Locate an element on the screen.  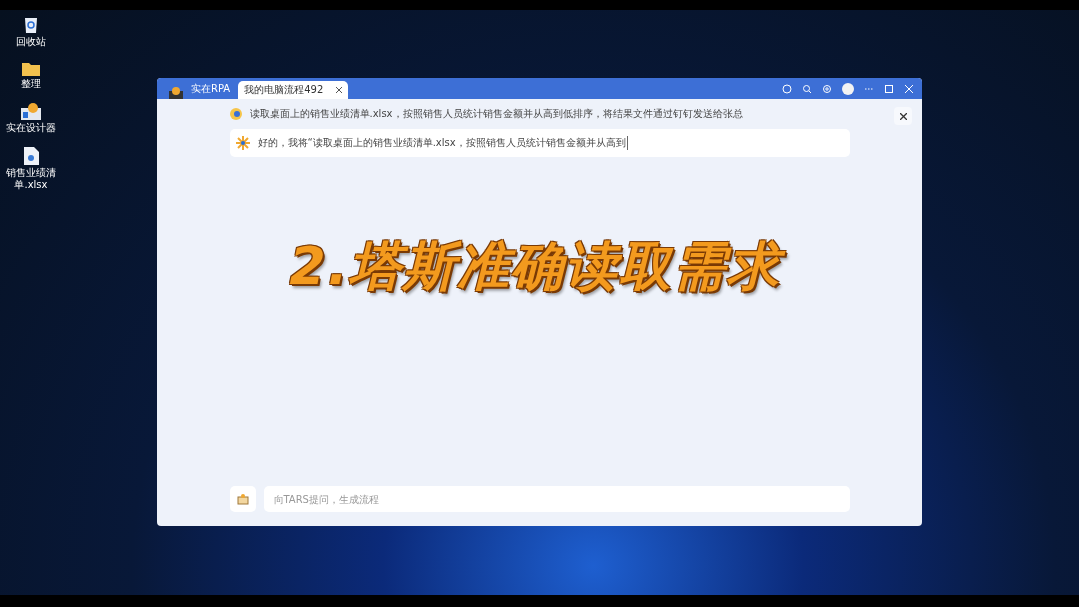
close-button is located at coordinates (903, 116).